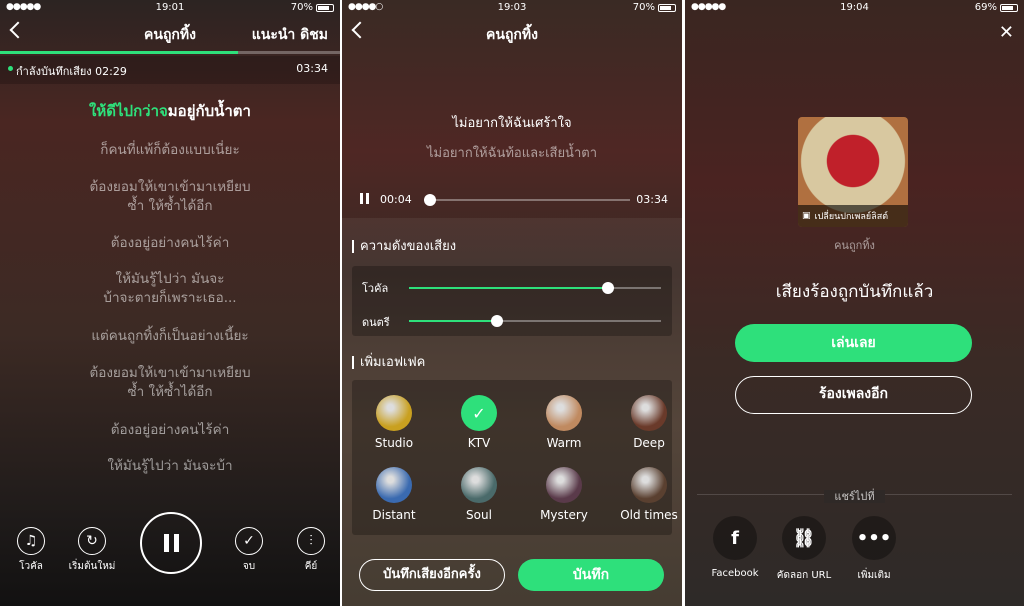 This screenshot has height=606, width=1024. I want to click on effect-studio: Studio, so click(394, 422).